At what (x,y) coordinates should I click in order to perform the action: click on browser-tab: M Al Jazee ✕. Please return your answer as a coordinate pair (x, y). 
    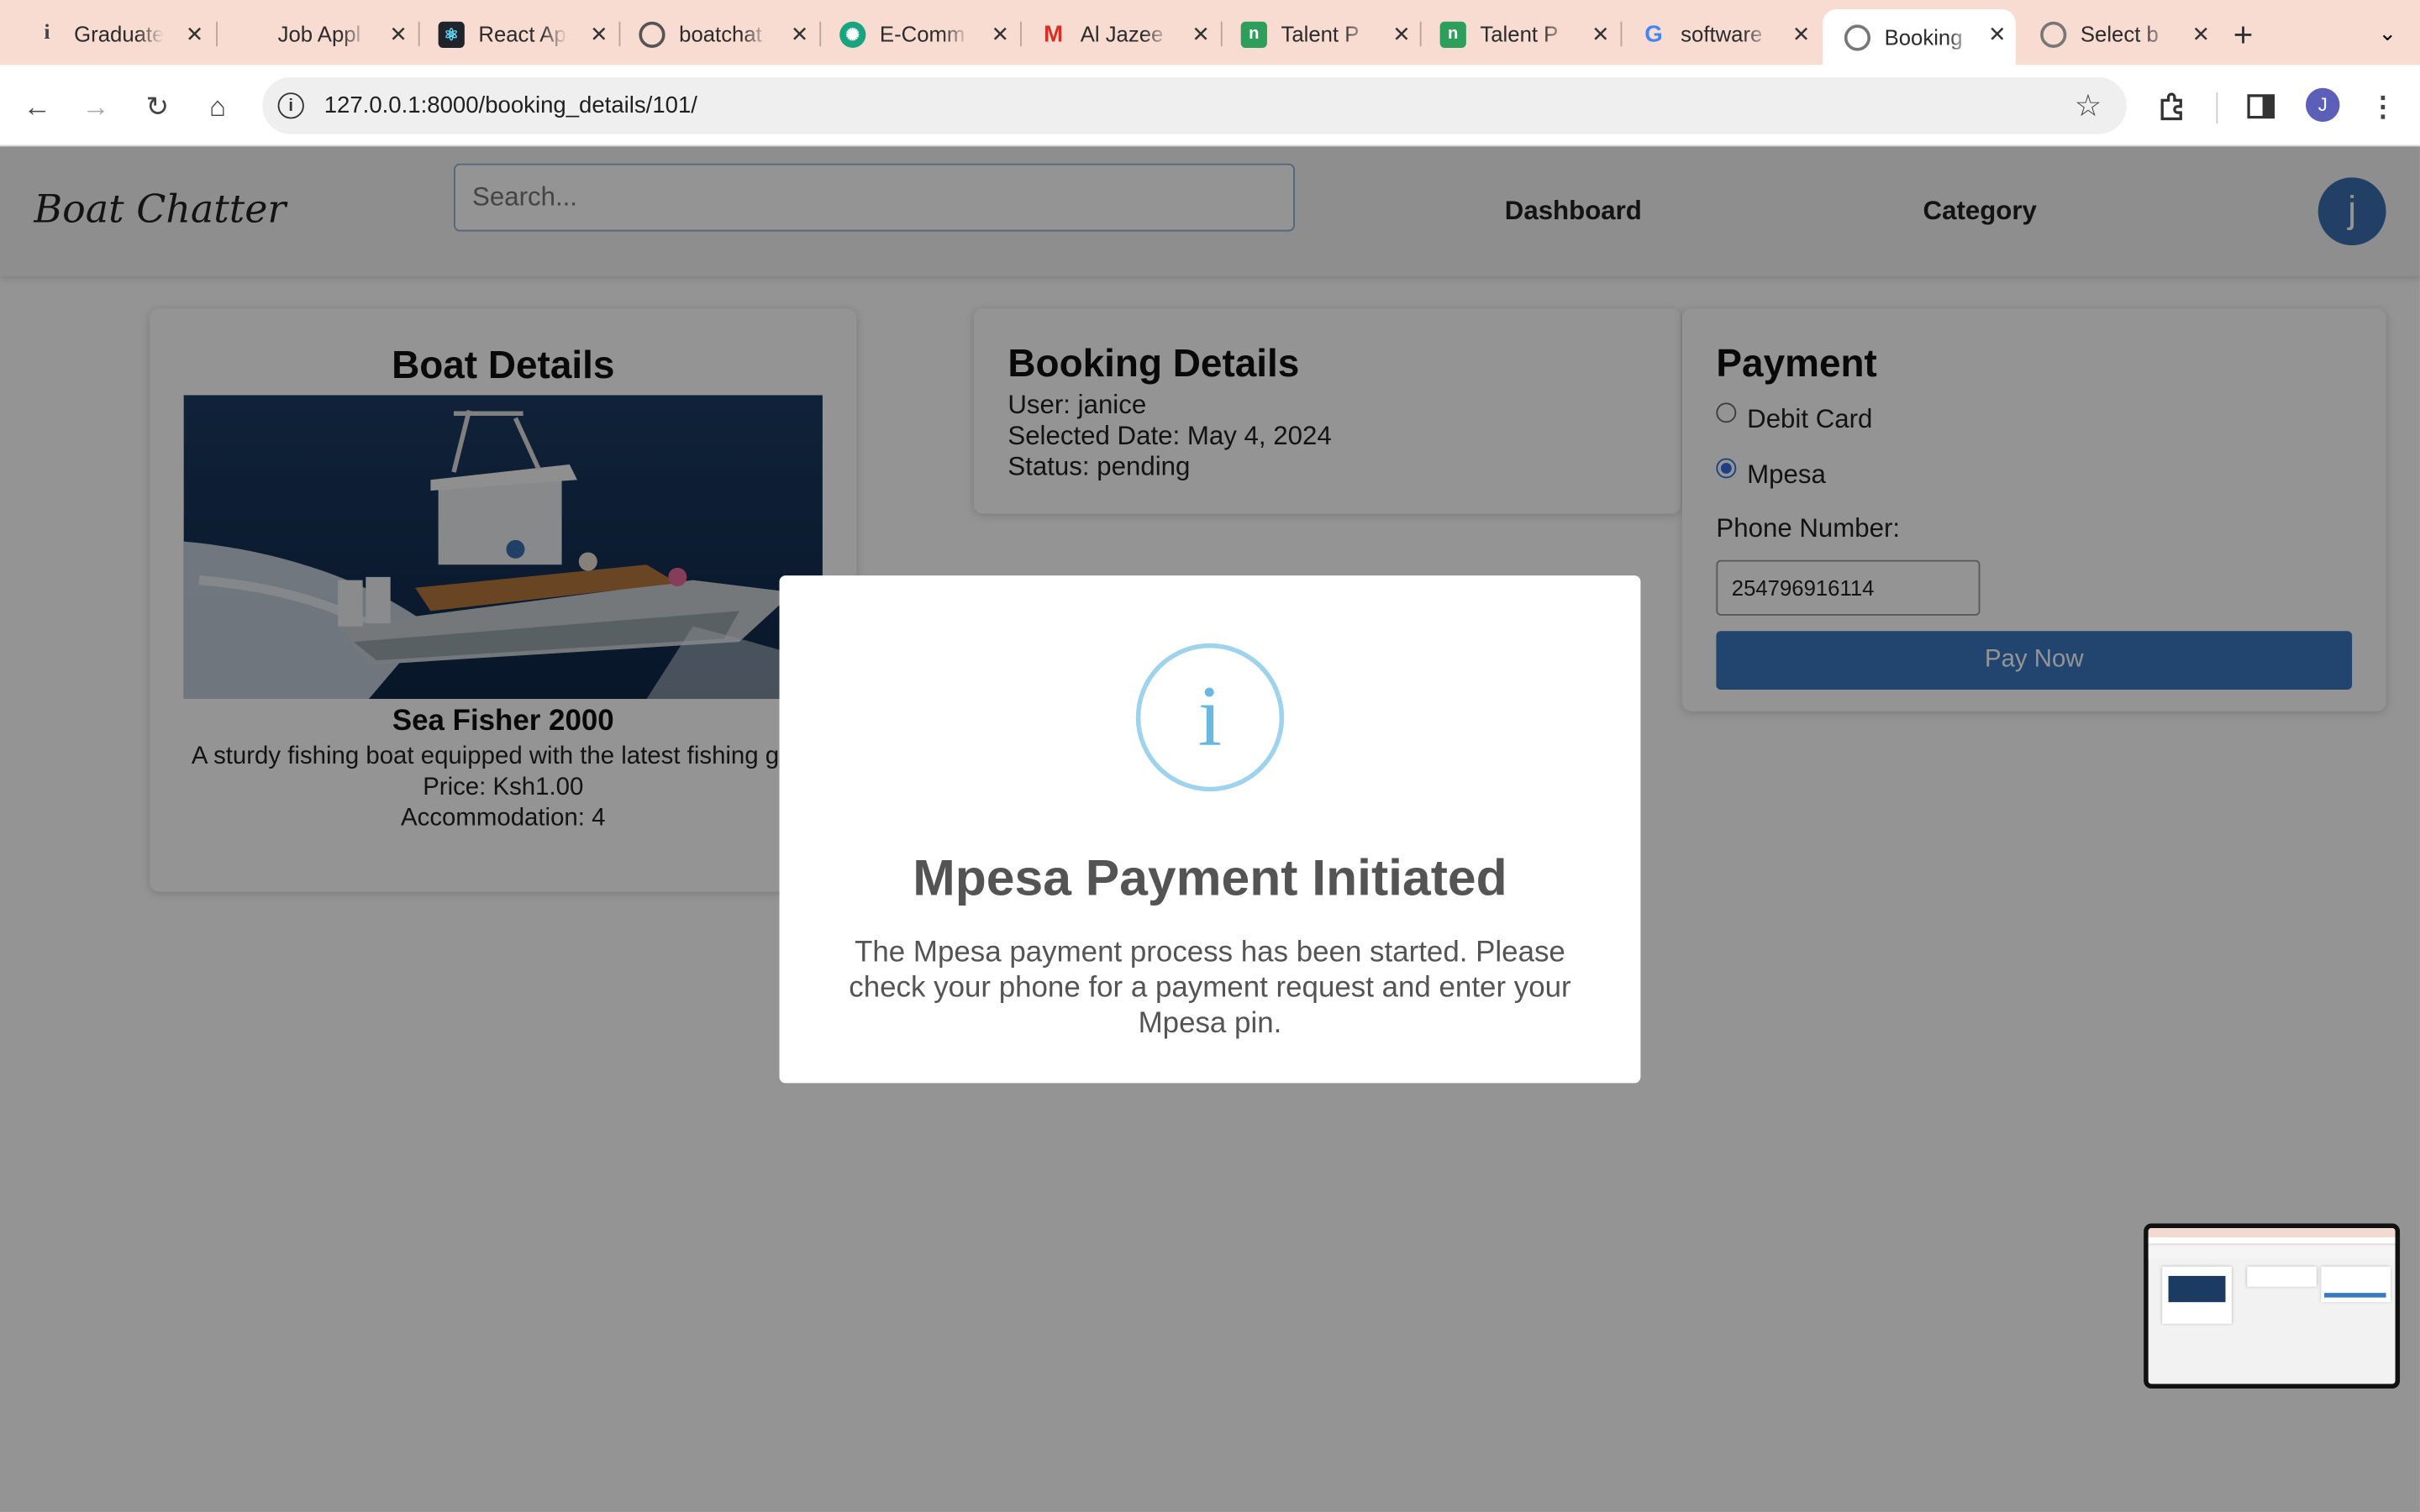
    Looking at the image, I should click on (1118, 34).